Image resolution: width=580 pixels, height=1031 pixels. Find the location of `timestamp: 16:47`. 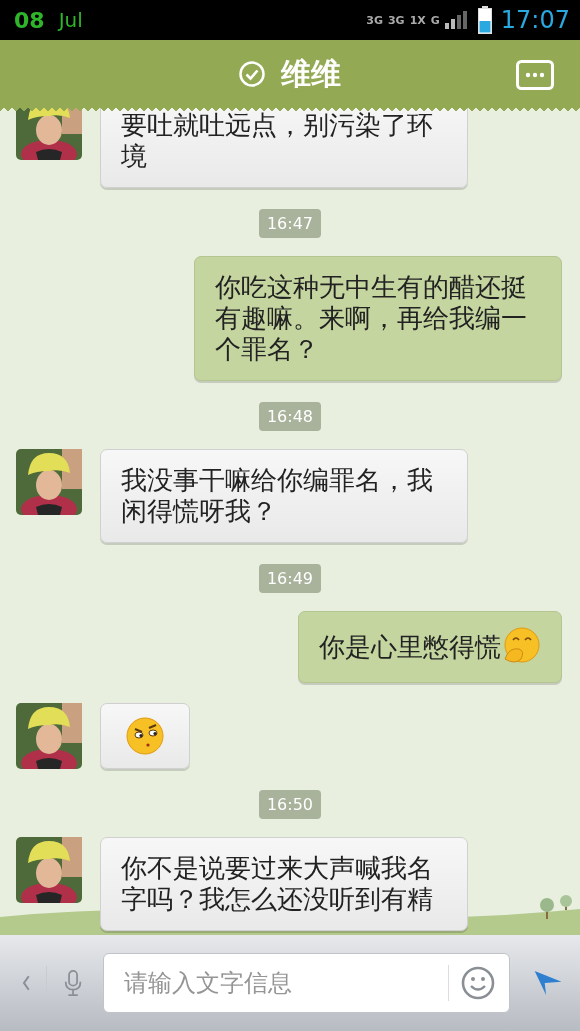

timestamp: 16:47 is located at coordinates (290, 223).